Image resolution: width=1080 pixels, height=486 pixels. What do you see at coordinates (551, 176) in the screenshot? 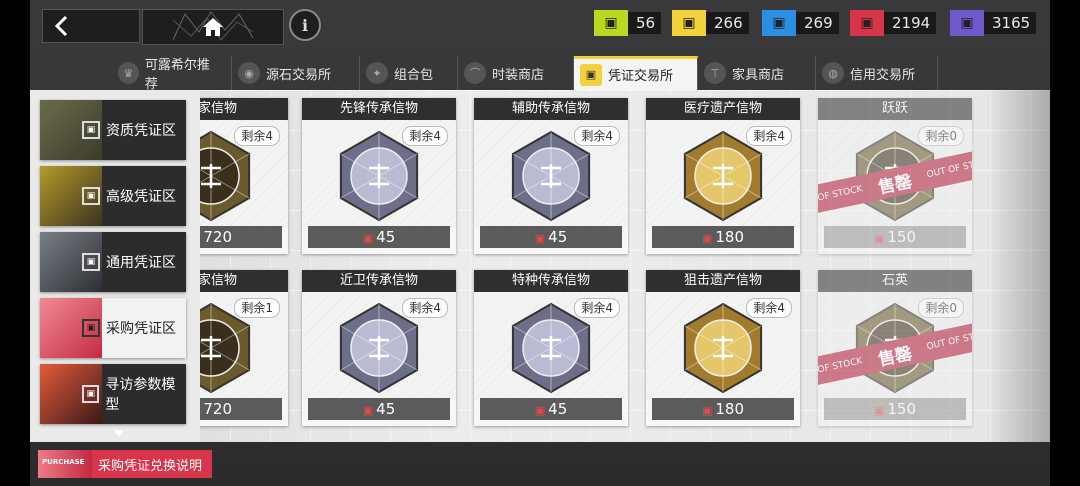
I see `goods-card: 辅助传承信物剩余4 ▣ 45` at bounding box center [551, 176].